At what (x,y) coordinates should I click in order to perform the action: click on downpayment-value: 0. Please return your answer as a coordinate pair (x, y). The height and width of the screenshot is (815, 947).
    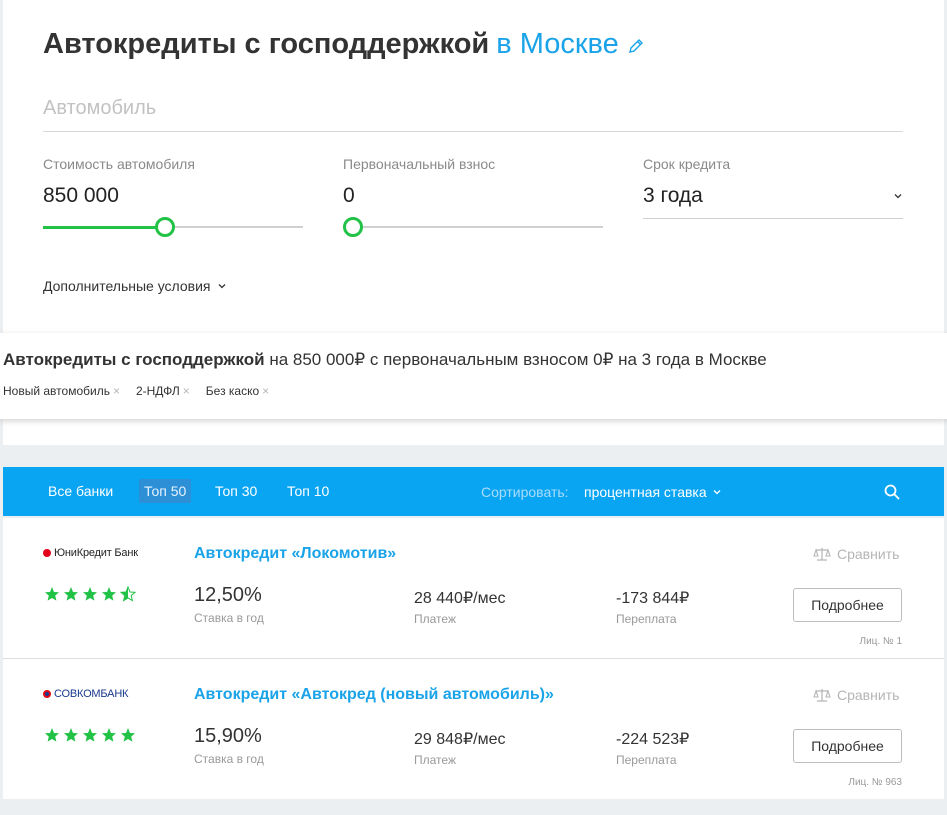
    Looking at the image, I should click on (473, 197).